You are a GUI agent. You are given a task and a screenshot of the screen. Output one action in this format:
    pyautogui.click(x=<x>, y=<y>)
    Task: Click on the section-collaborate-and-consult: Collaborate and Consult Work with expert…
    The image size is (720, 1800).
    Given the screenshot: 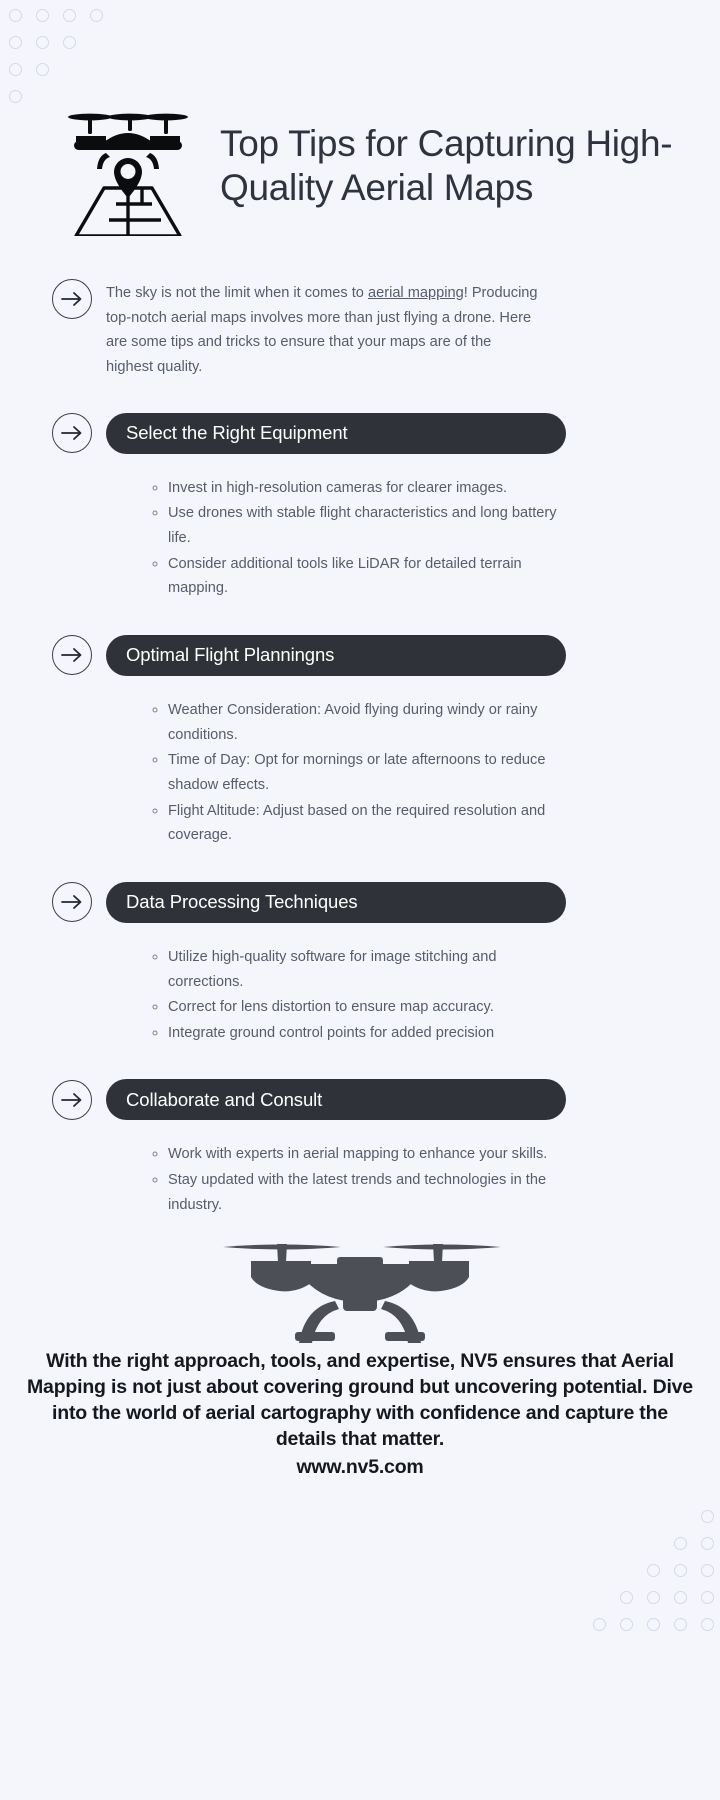 What is the action you would take?
    pyautogui.click(x=360, y=1148)
    